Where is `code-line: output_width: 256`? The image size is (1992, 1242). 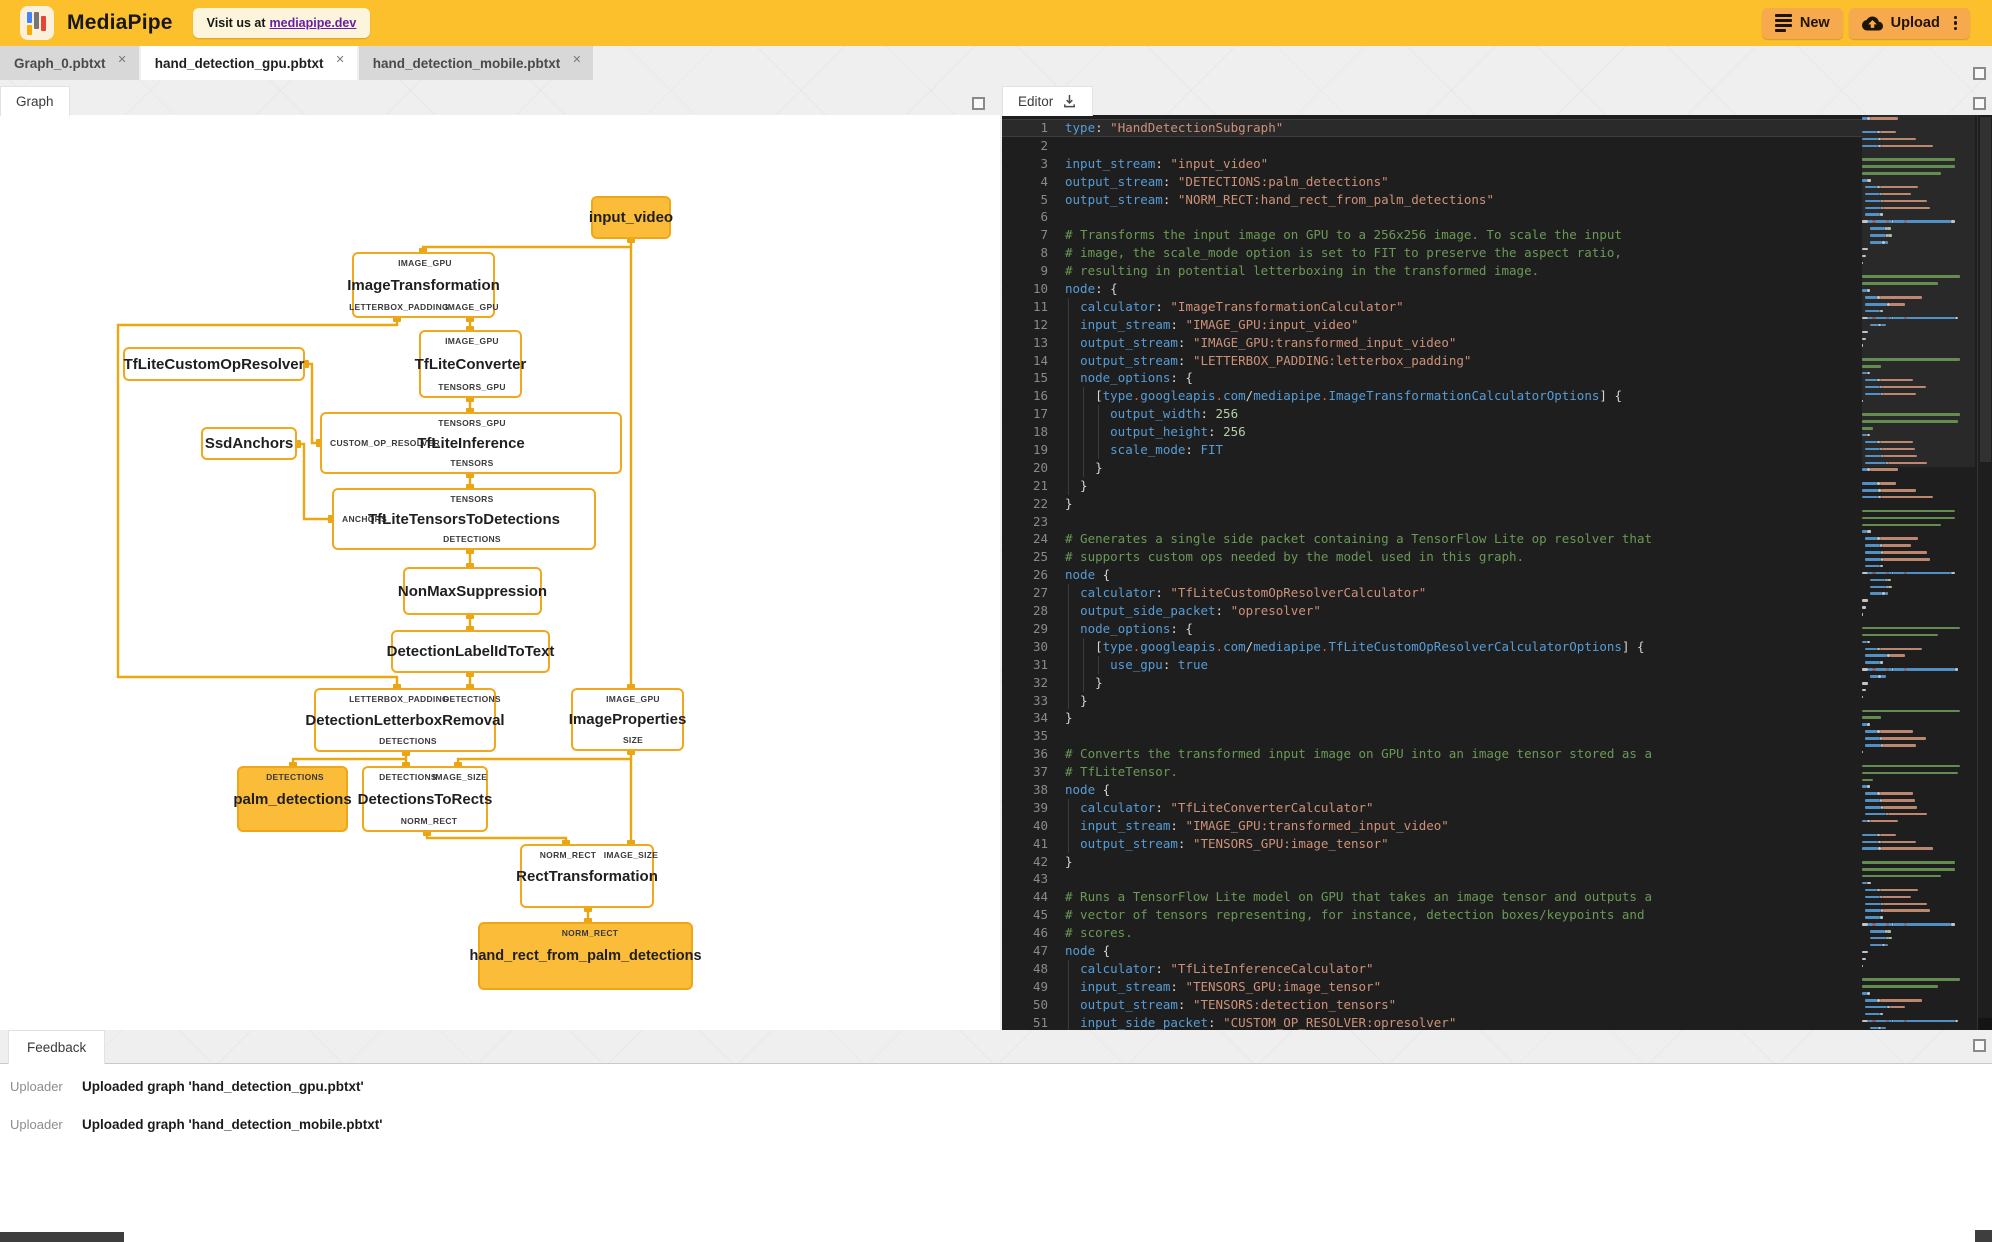 code-line: output_width: 256 is located at coordinates (1462, 414).